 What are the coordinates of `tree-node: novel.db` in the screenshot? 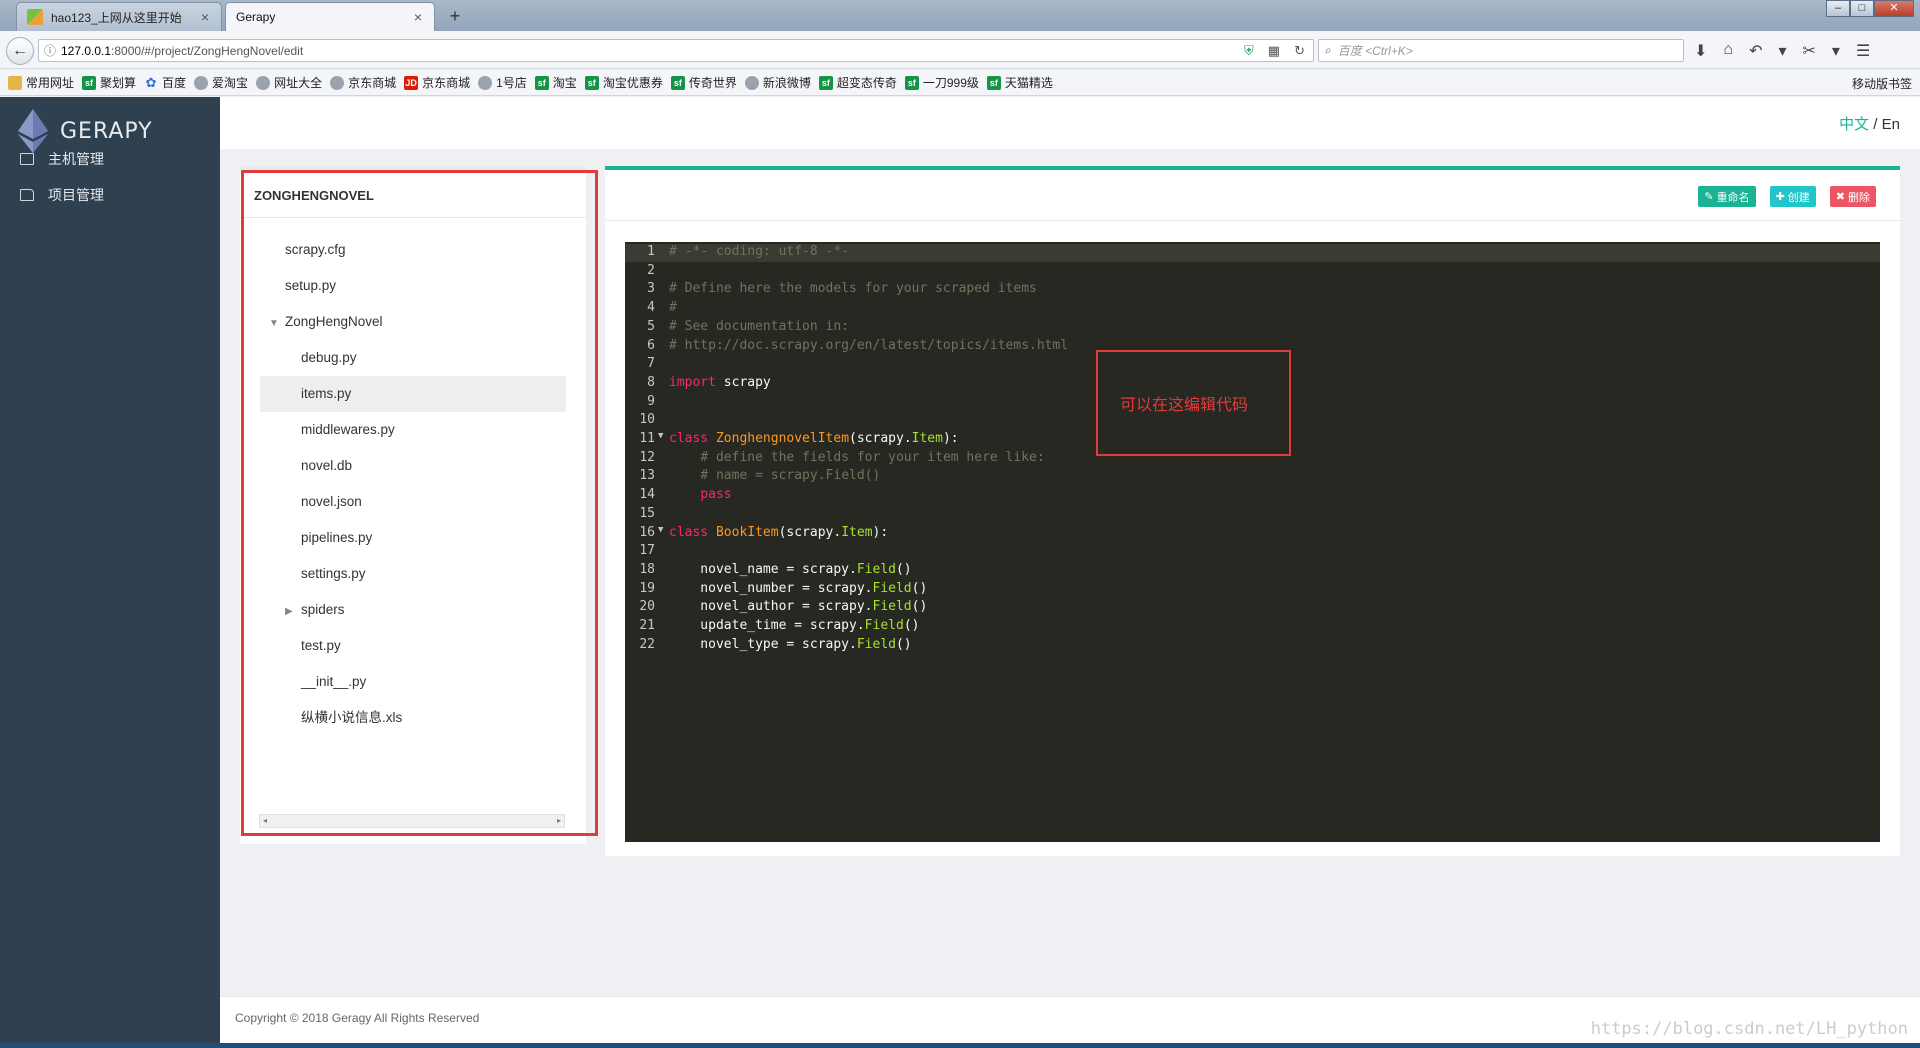 It's located at (413, 466).